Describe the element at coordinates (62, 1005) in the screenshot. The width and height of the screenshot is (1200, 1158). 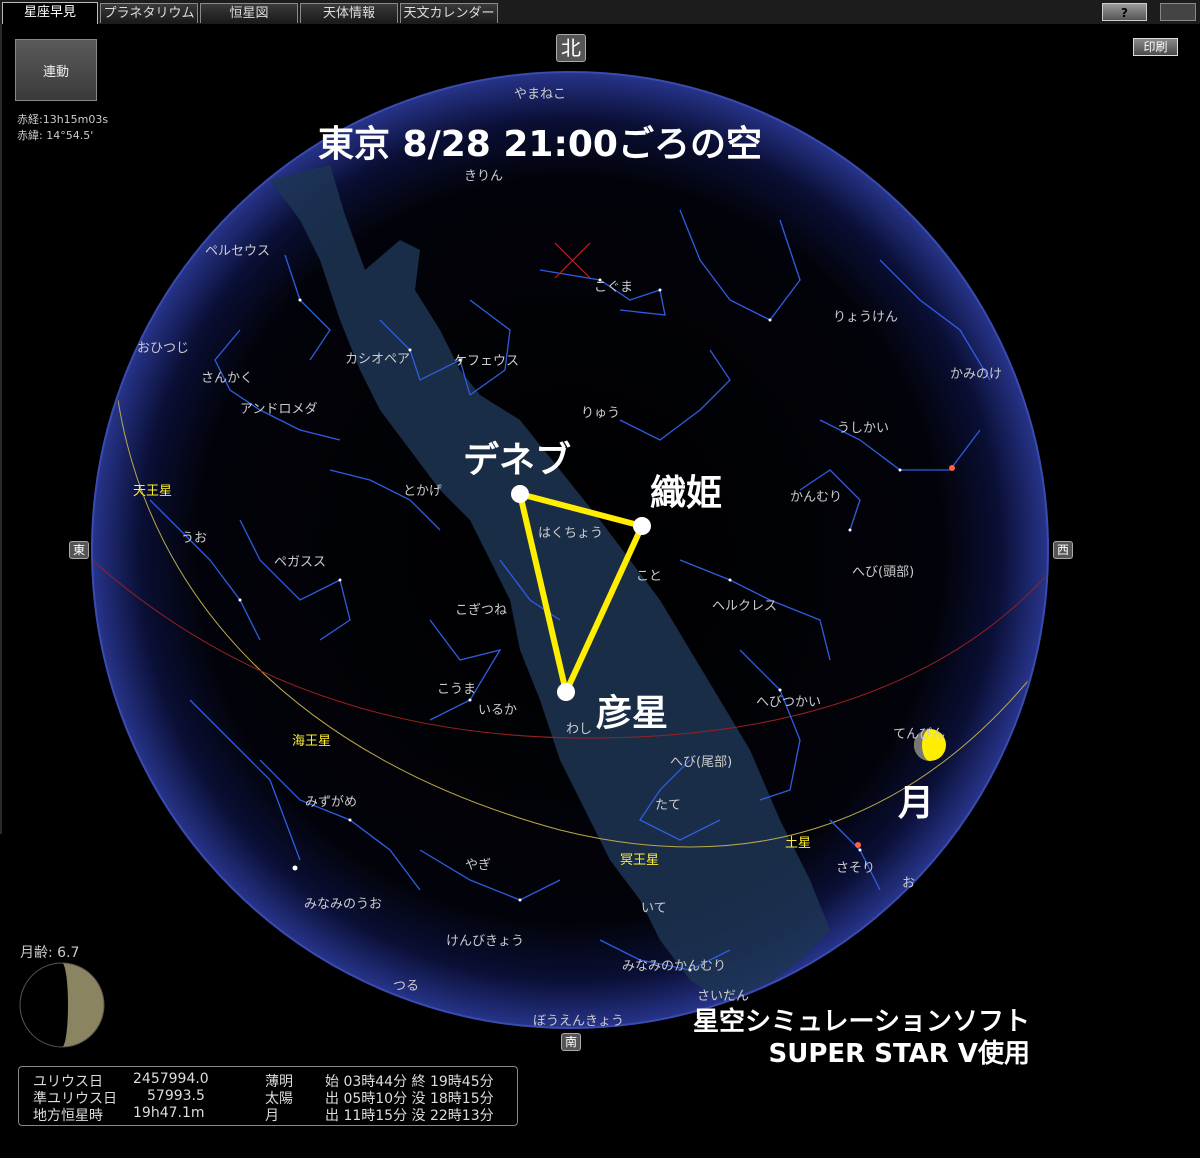
I see `moon-phase-icon` at that location.